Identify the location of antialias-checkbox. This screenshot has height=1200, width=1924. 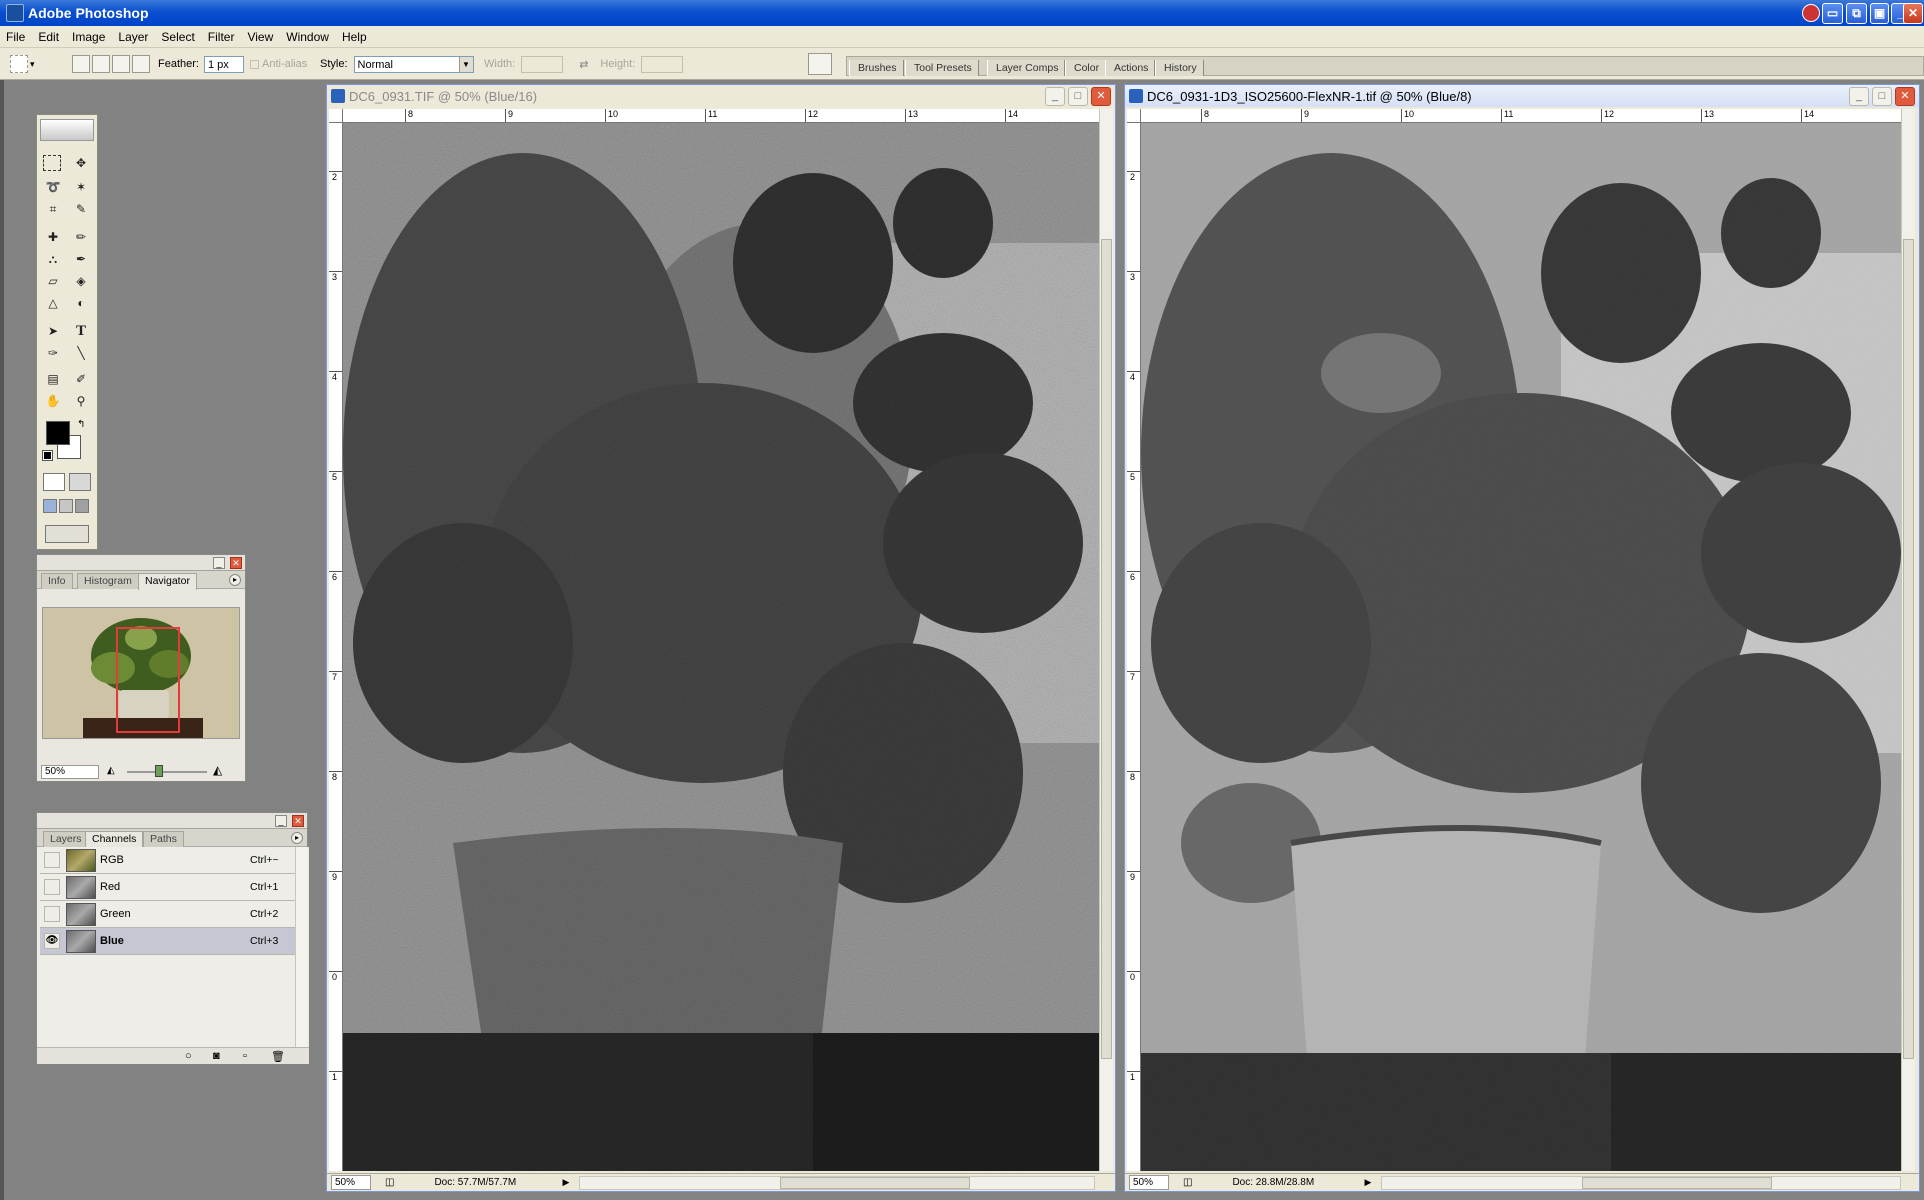
(254, 64).